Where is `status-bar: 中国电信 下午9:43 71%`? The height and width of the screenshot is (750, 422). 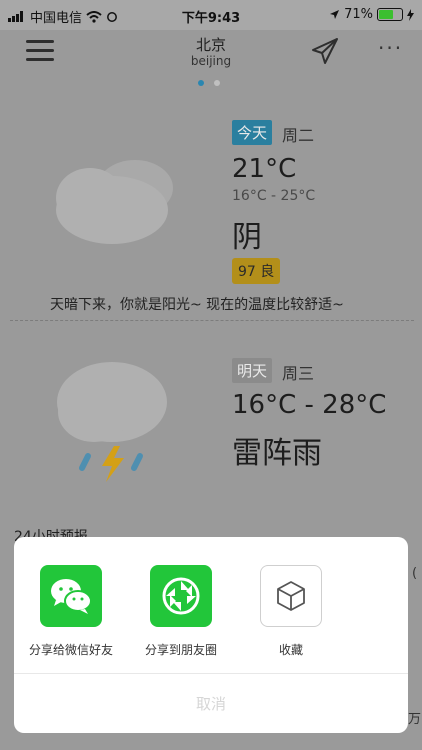
status-bar: 中国电信 下午9:43 71% is located at coordinates (211, 15).